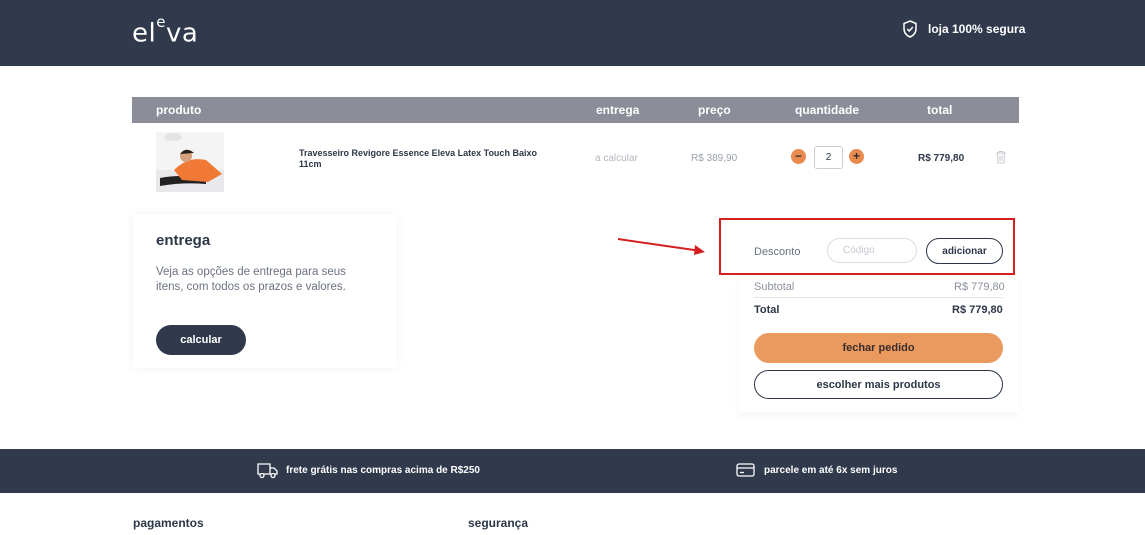 This screenshot has height=535, width=1145. I want to click on security-title: segurança, so click(498, 523).